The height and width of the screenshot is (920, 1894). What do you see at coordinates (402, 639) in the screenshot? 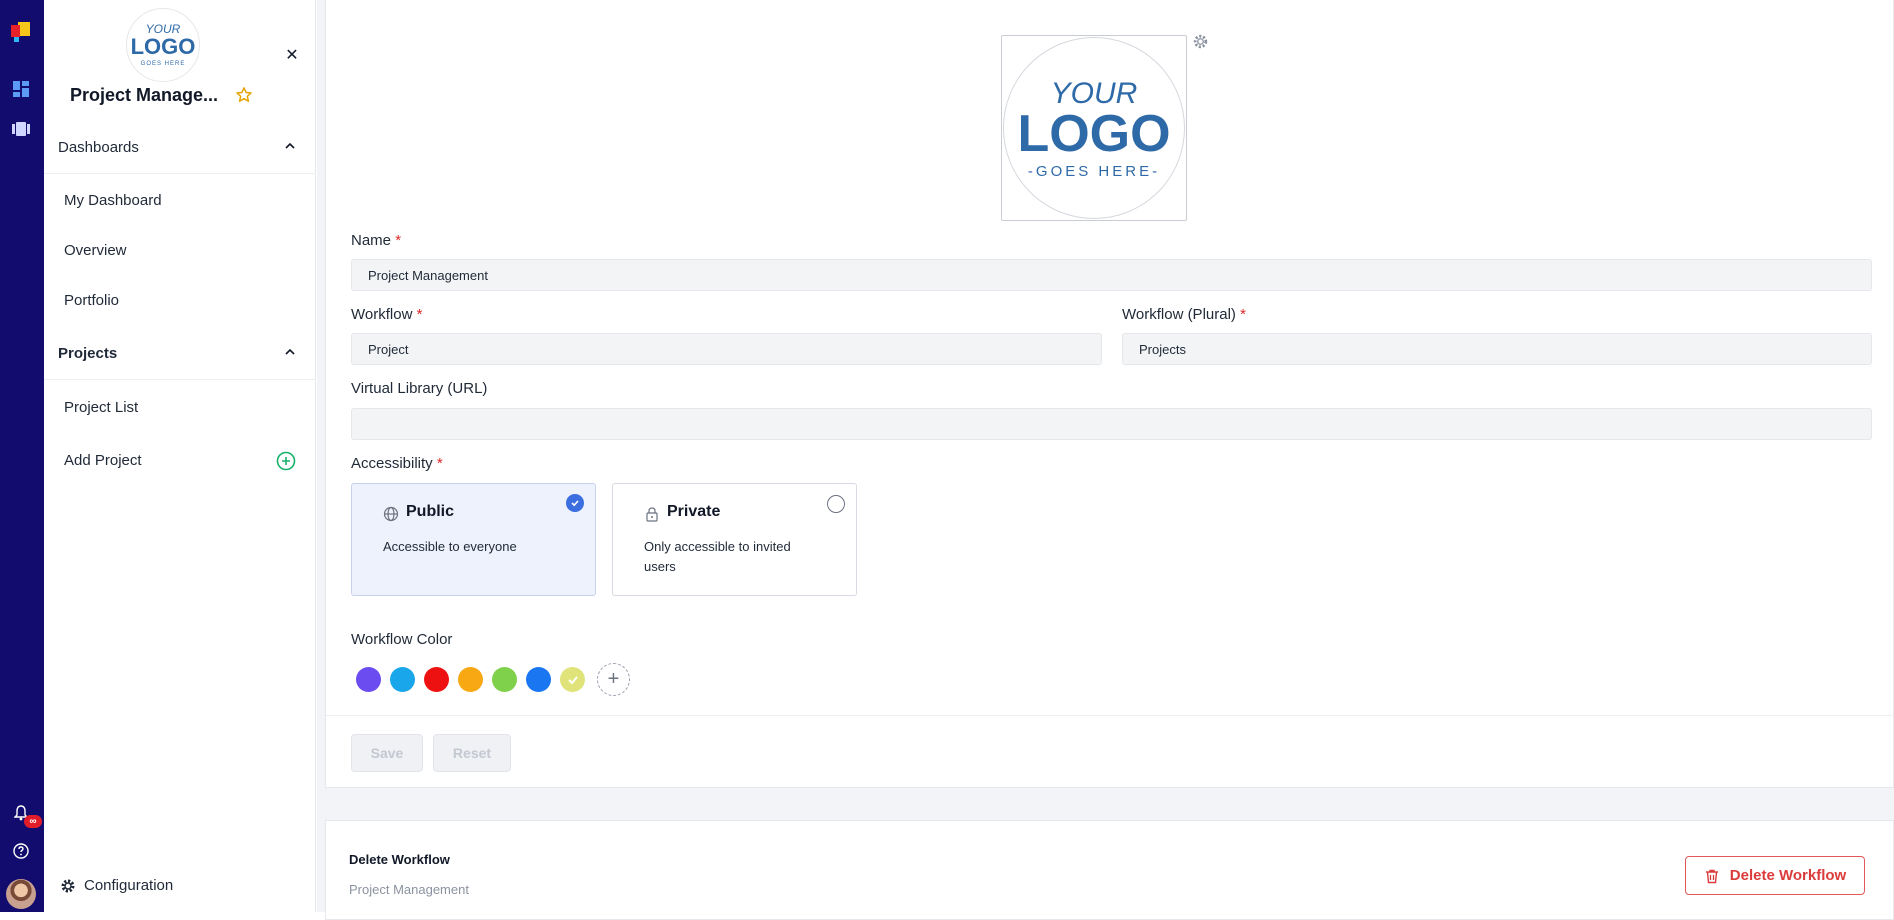
I see `workflow-color-label: Workflow Color` at bounding box center [402, 639].